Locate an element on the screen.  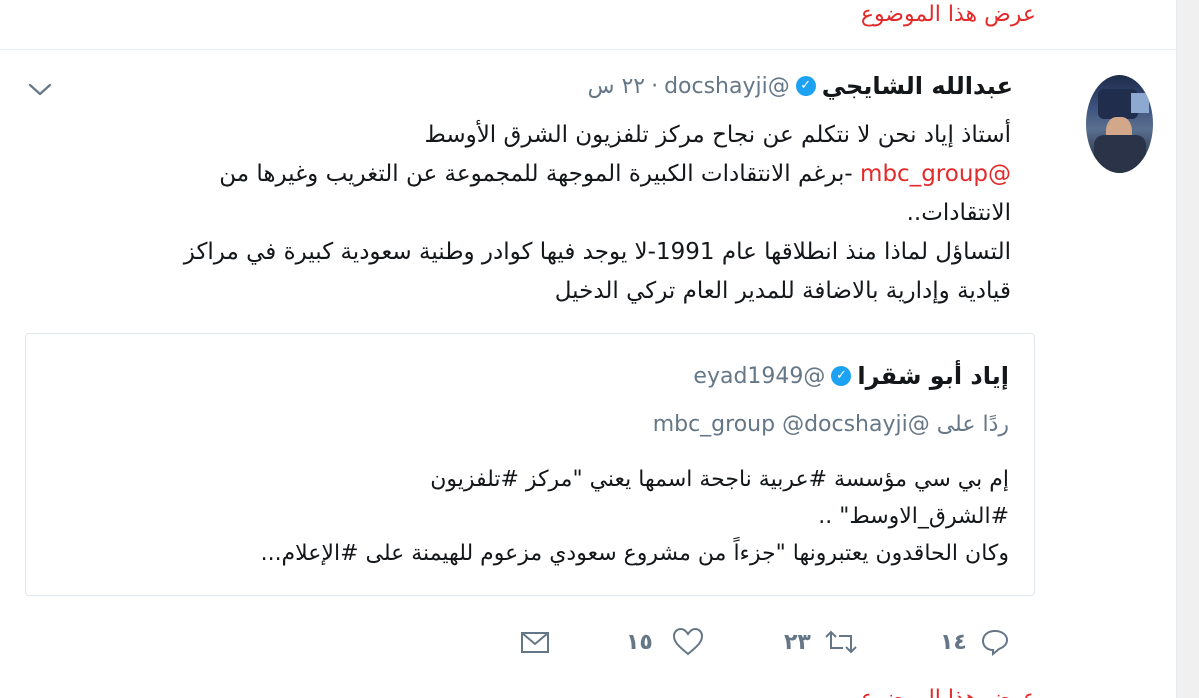
envelope-icon is located at coordinates (535, 642).